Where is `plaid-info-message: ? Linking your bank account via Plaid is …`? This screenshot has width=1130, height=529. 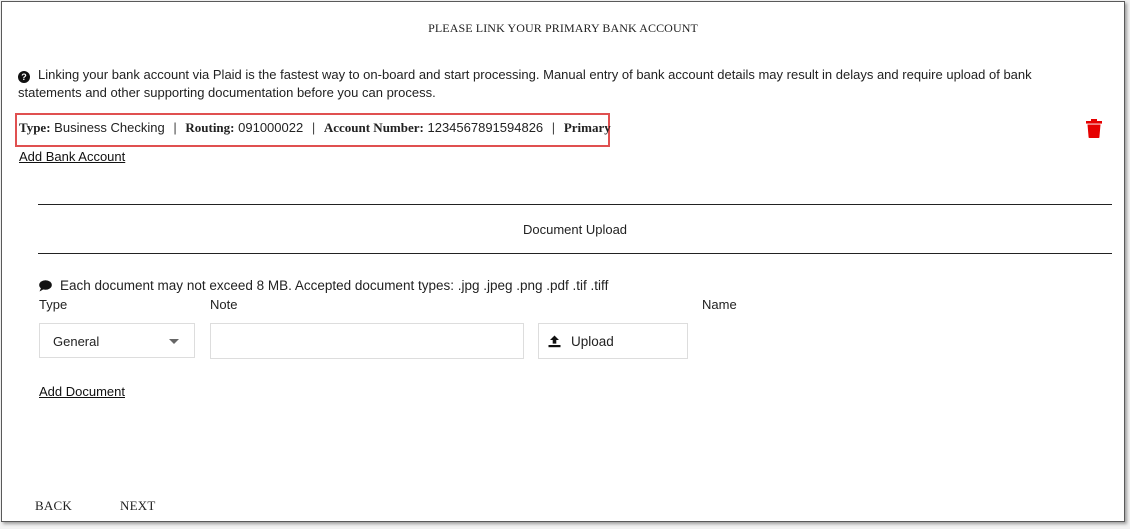 plaid-info-message: ? Linking your bank account via Plaid is … is located at coordinates (558, 84).